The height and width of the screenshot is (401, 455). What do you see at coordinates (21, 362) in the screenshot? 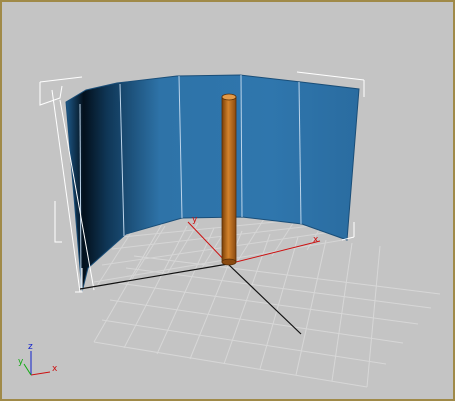
I see `gizmo-y-label: y` at bounding box center [21, 362].